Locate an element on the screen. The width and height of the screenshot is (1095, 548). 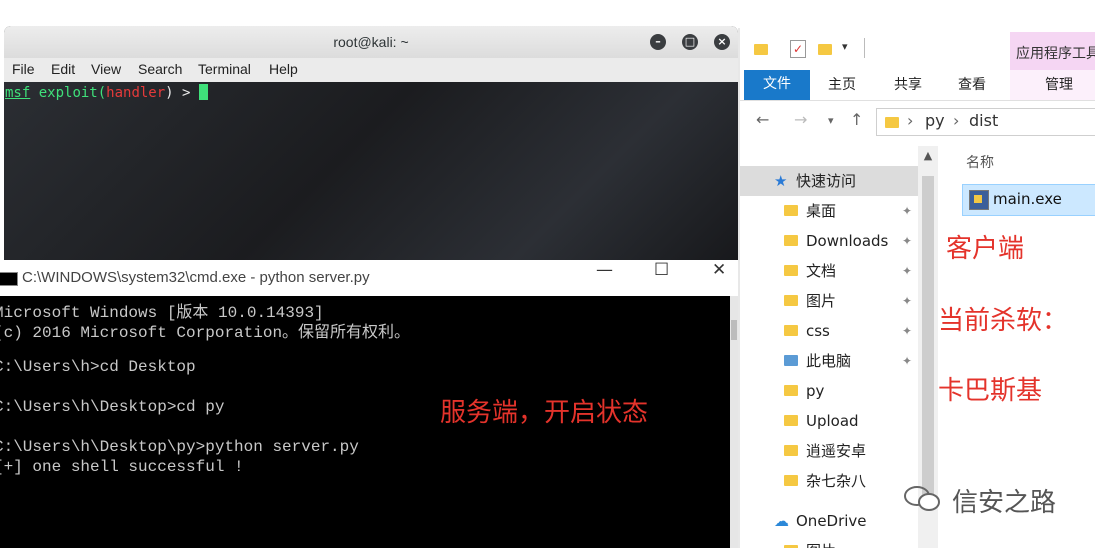
app-tools-tab: 应用程序工具 is located at coordinates (1052, 51).